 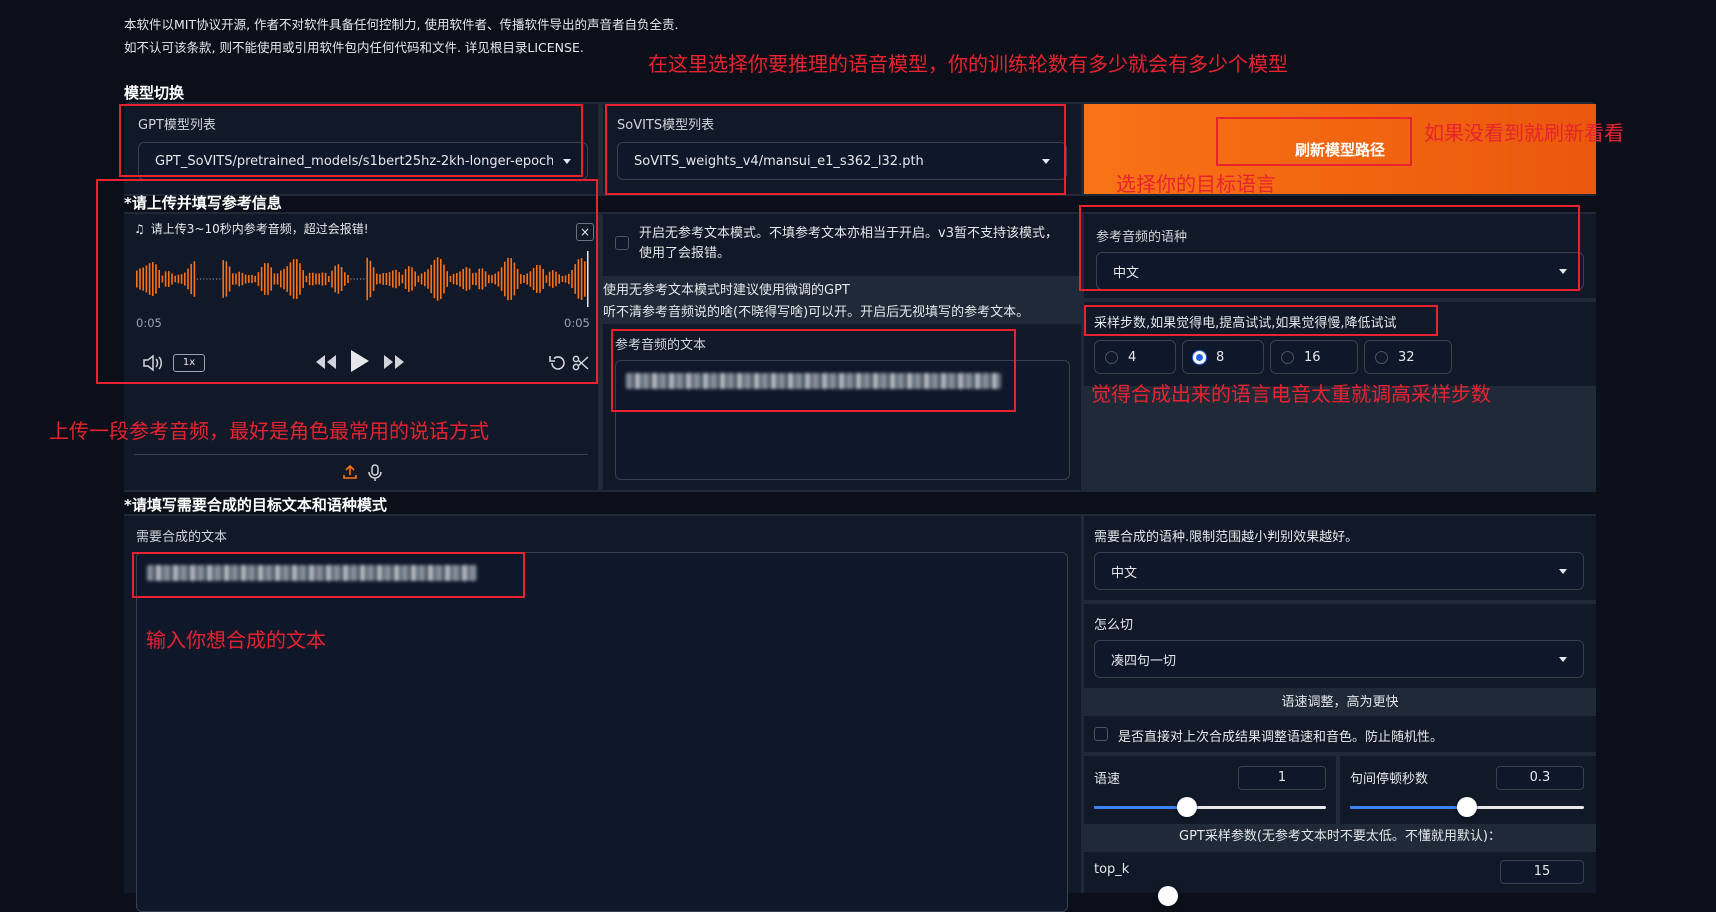 What do you see at coordinates (351, 140) in the screenshot?
I see `annotation-box-gpt-model` at bounding box center [351, 140].